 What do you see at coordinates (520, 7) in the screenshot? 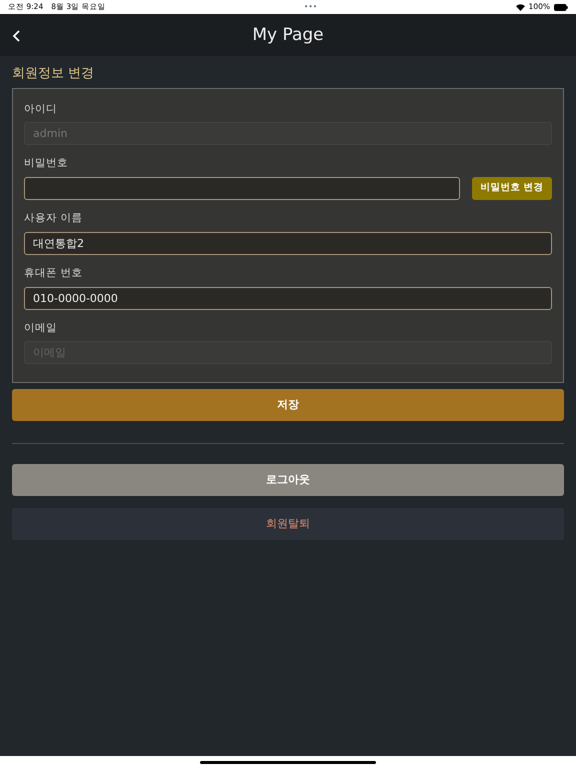
I see `wifi-icon` at bounding box center [520, 7].